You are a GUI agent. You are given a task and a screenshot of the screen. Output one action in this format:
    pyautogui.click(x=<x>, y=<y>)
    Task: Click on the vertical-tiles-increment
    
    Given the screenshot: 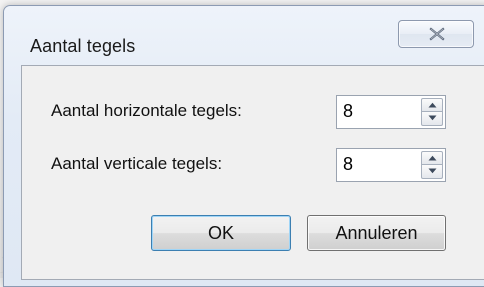 What is the action you would take?
    pyautogui.click(x=432, y=158)
    